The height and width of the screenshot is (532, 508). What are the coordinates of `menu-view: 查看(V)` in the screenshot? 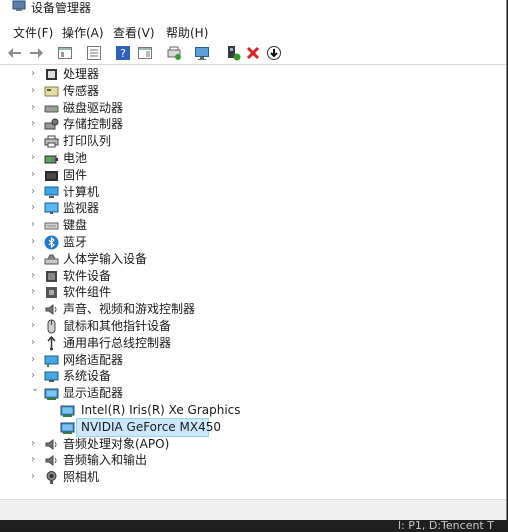 It's located at (134, 32).